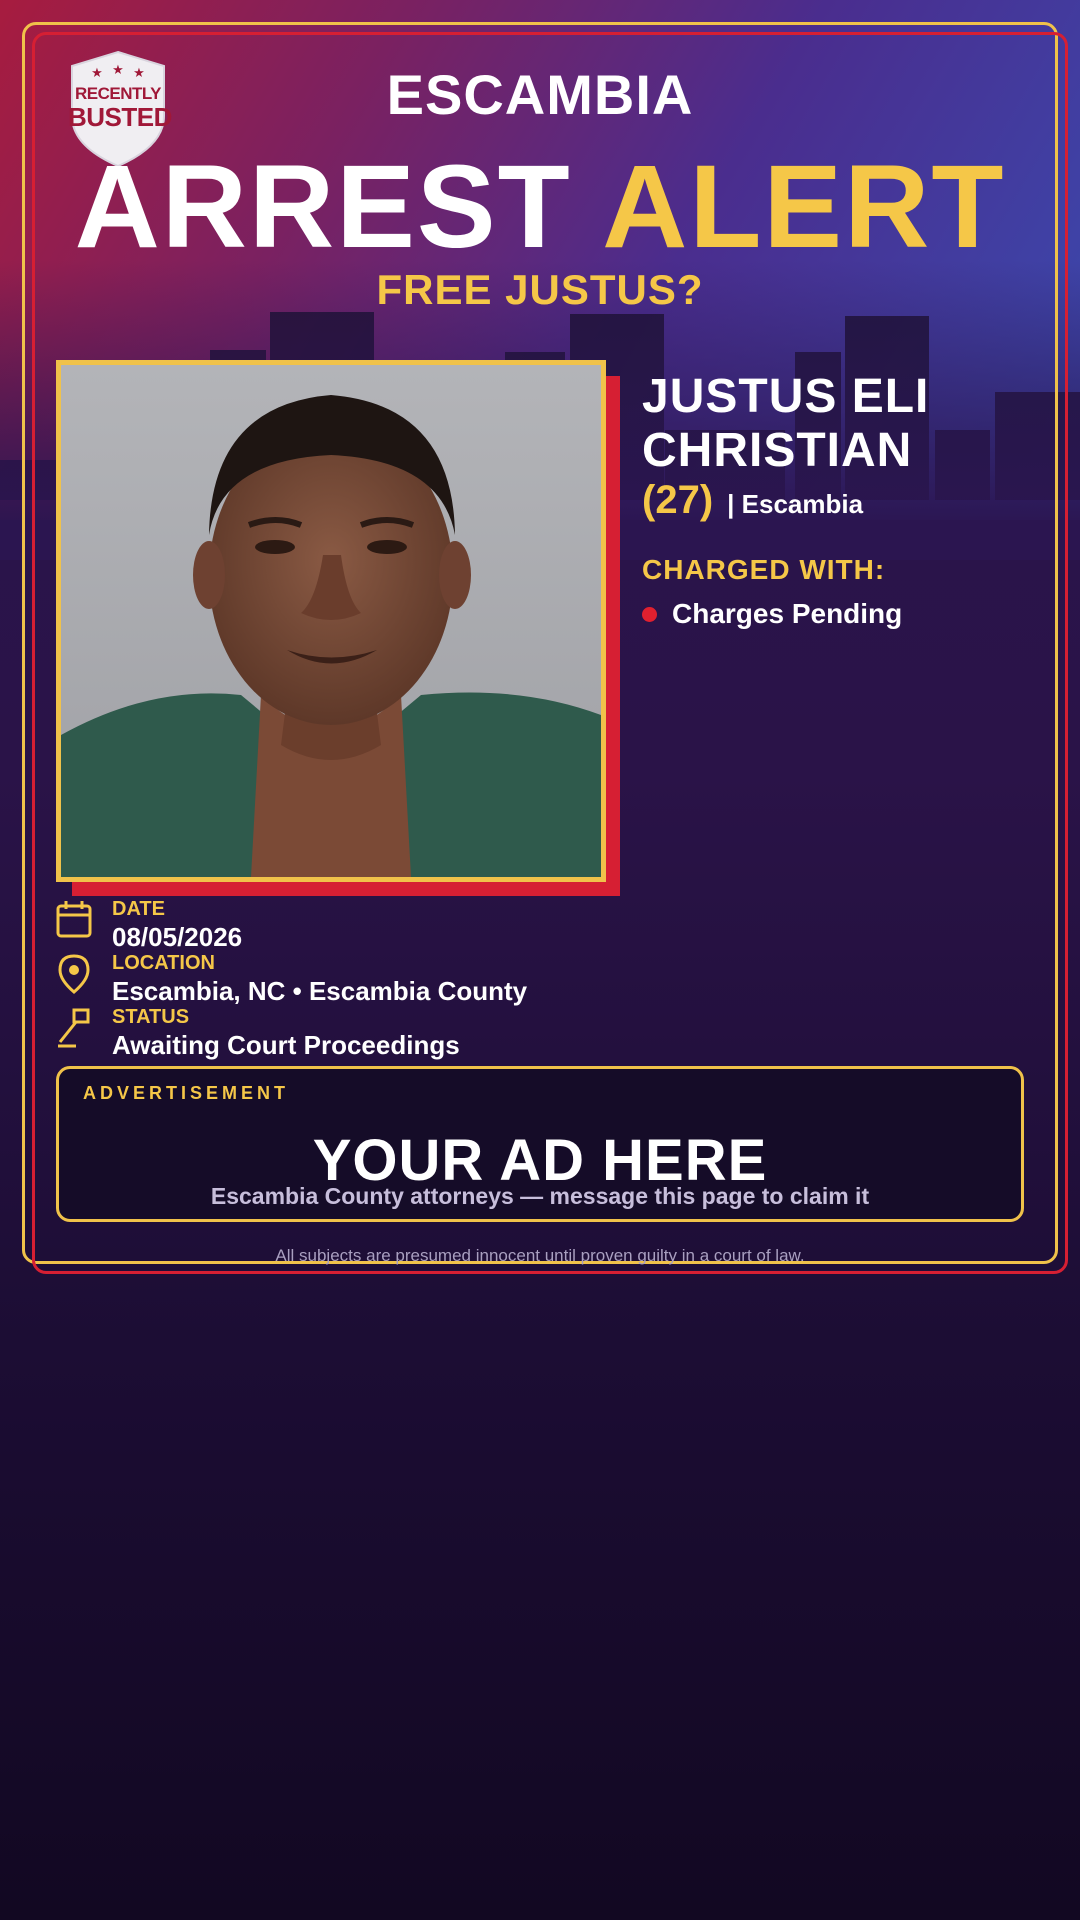 The width and height of the screenshot is (1080, 1920). What do you see at coordinates (74, 920) in the screenshot?
I see `calendar-icon` at bounding box center [74, 920].